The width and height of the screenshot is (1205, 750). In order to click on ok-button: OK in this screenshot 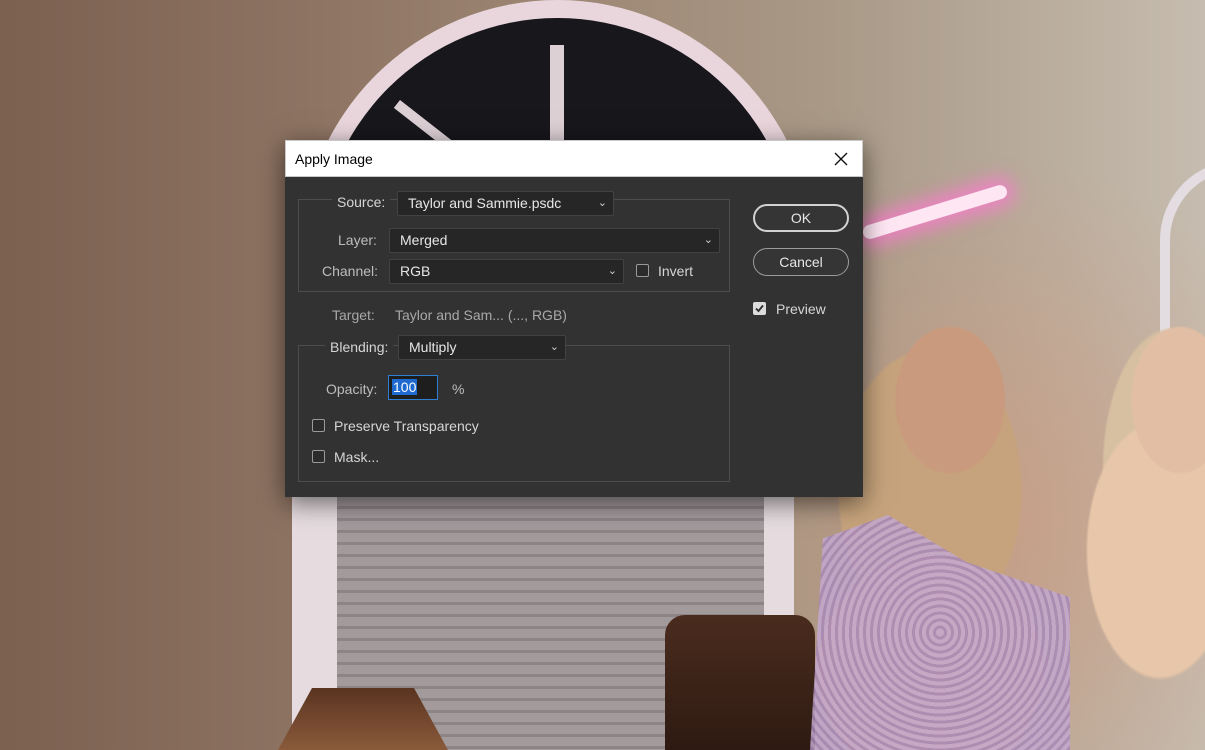, I will do `click(801, 218)`.